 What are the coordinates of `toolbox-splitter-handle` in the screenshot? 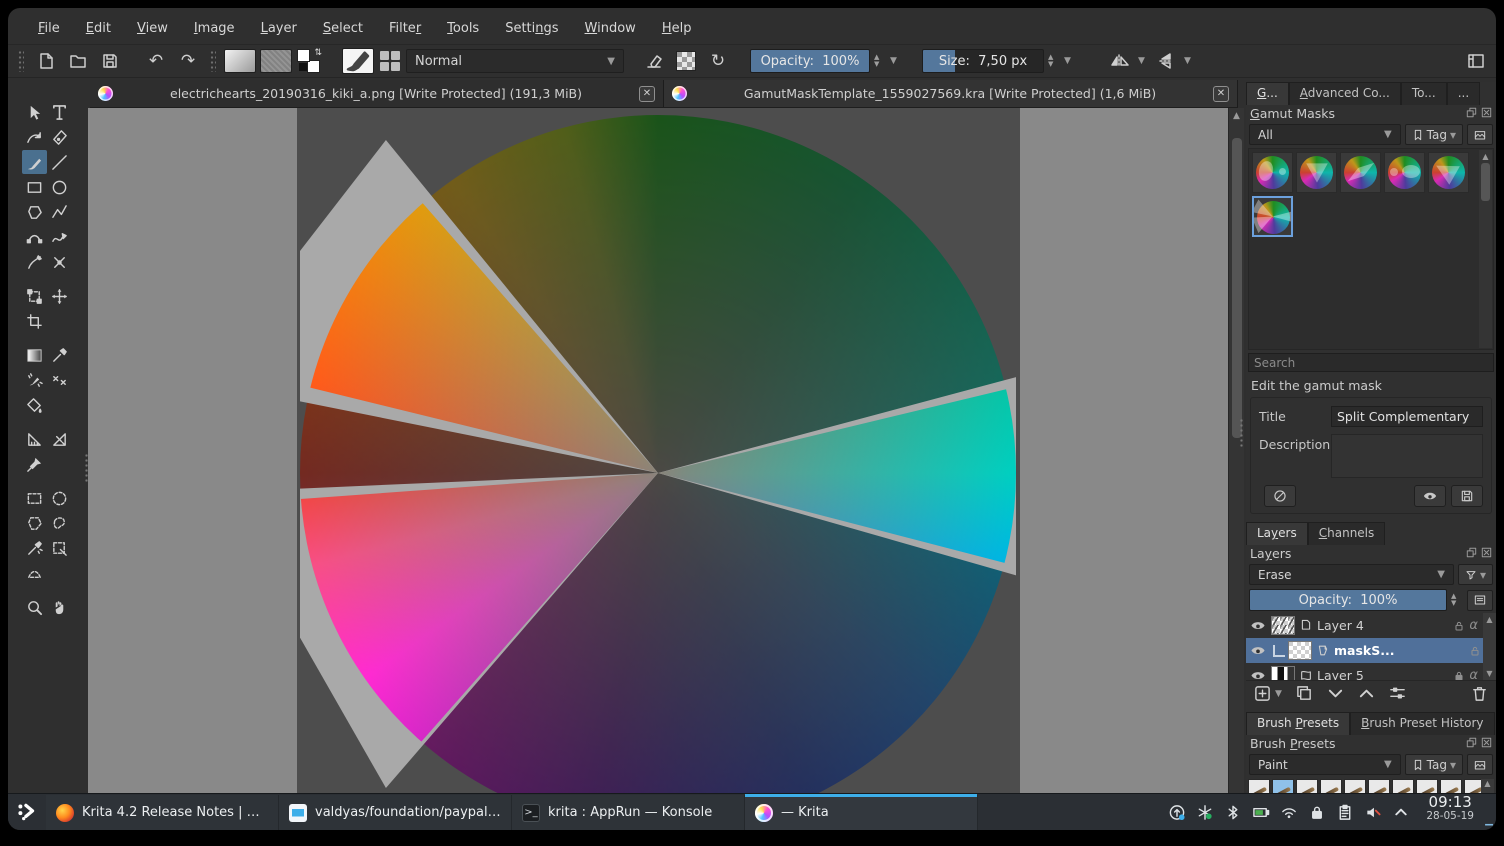 It's located at (86, 468).